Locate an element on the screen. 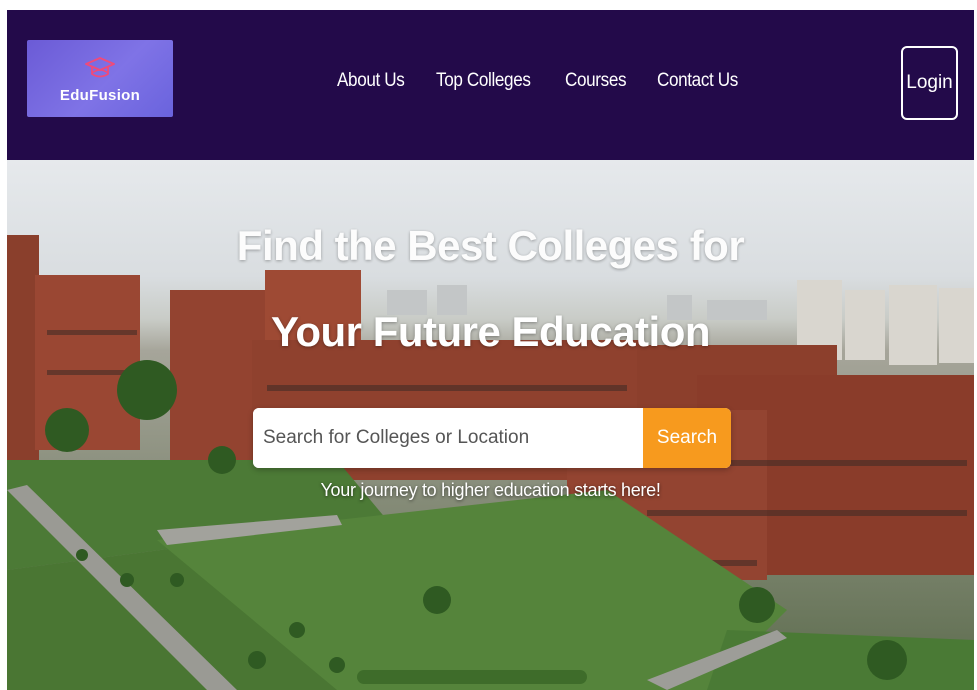  hero-title-line-2: Your Future Education is located at coordinates (490, 331).